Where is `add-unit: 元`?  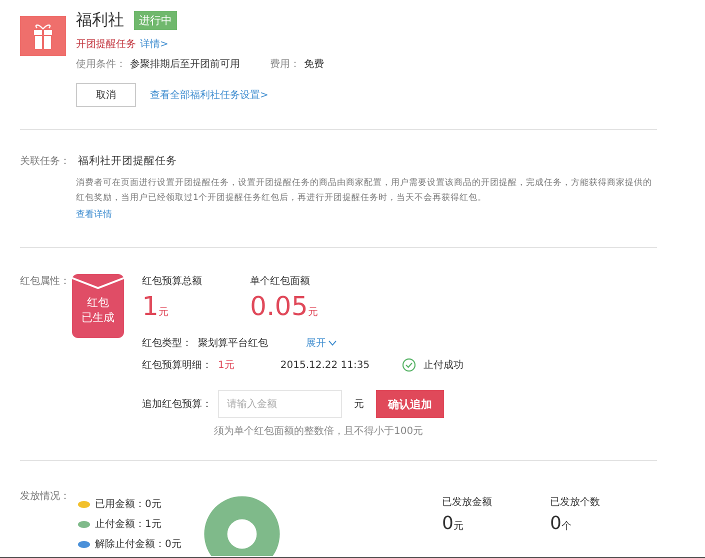
add-unit: 元 is located at coordinates (359, 404).